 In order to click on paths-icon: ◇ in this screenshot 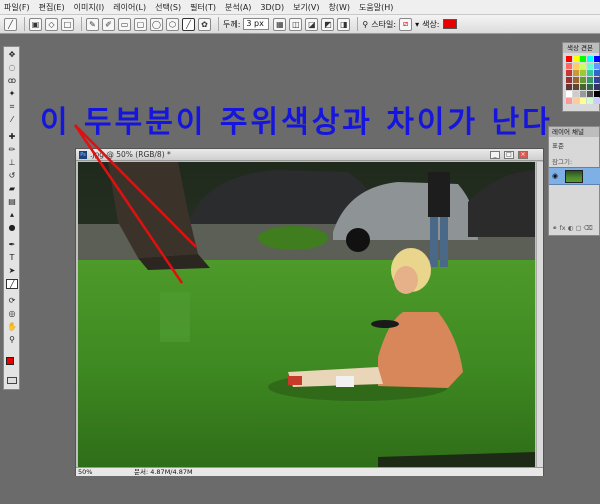, I will do `click(51, 24)`.